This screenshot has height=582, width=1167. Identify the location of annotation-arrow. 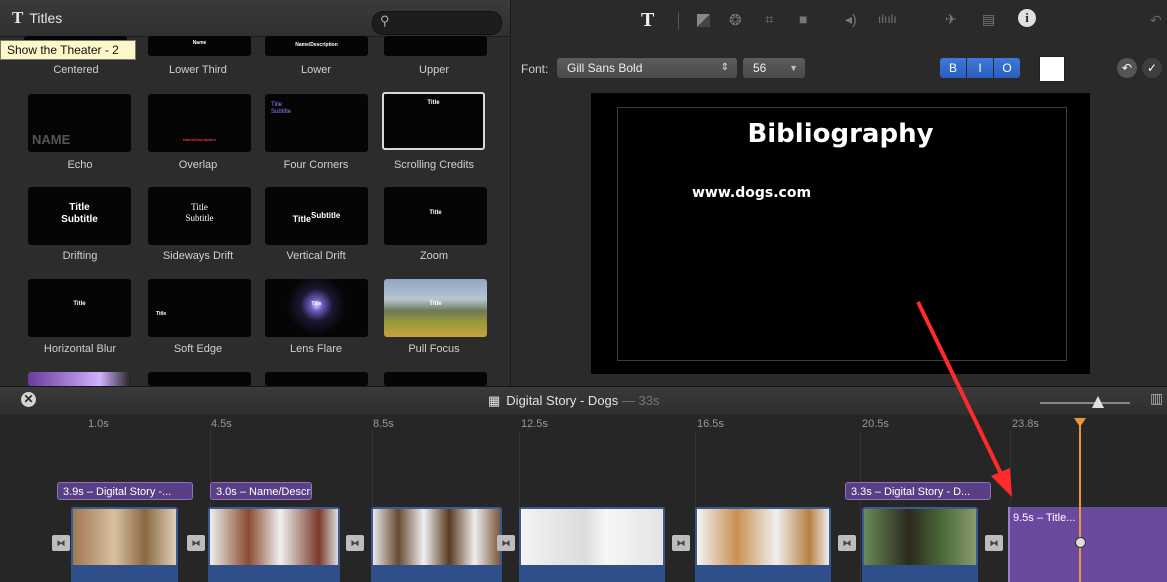
(964, 399).